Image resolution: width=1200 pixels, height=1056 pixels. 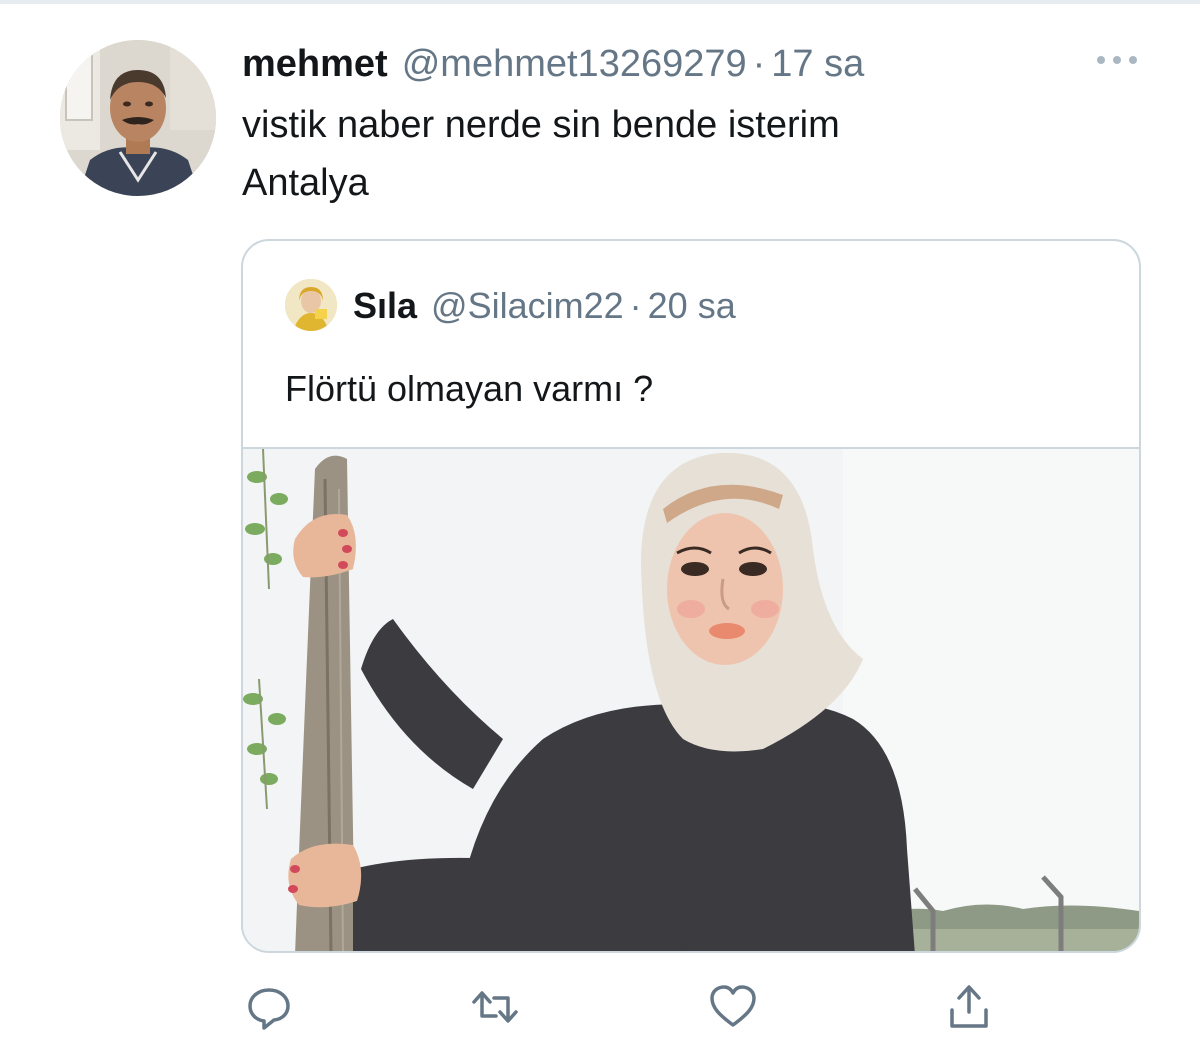 I want to click on tweet-timestamp: 17 sa, so click(x=817, y=64).